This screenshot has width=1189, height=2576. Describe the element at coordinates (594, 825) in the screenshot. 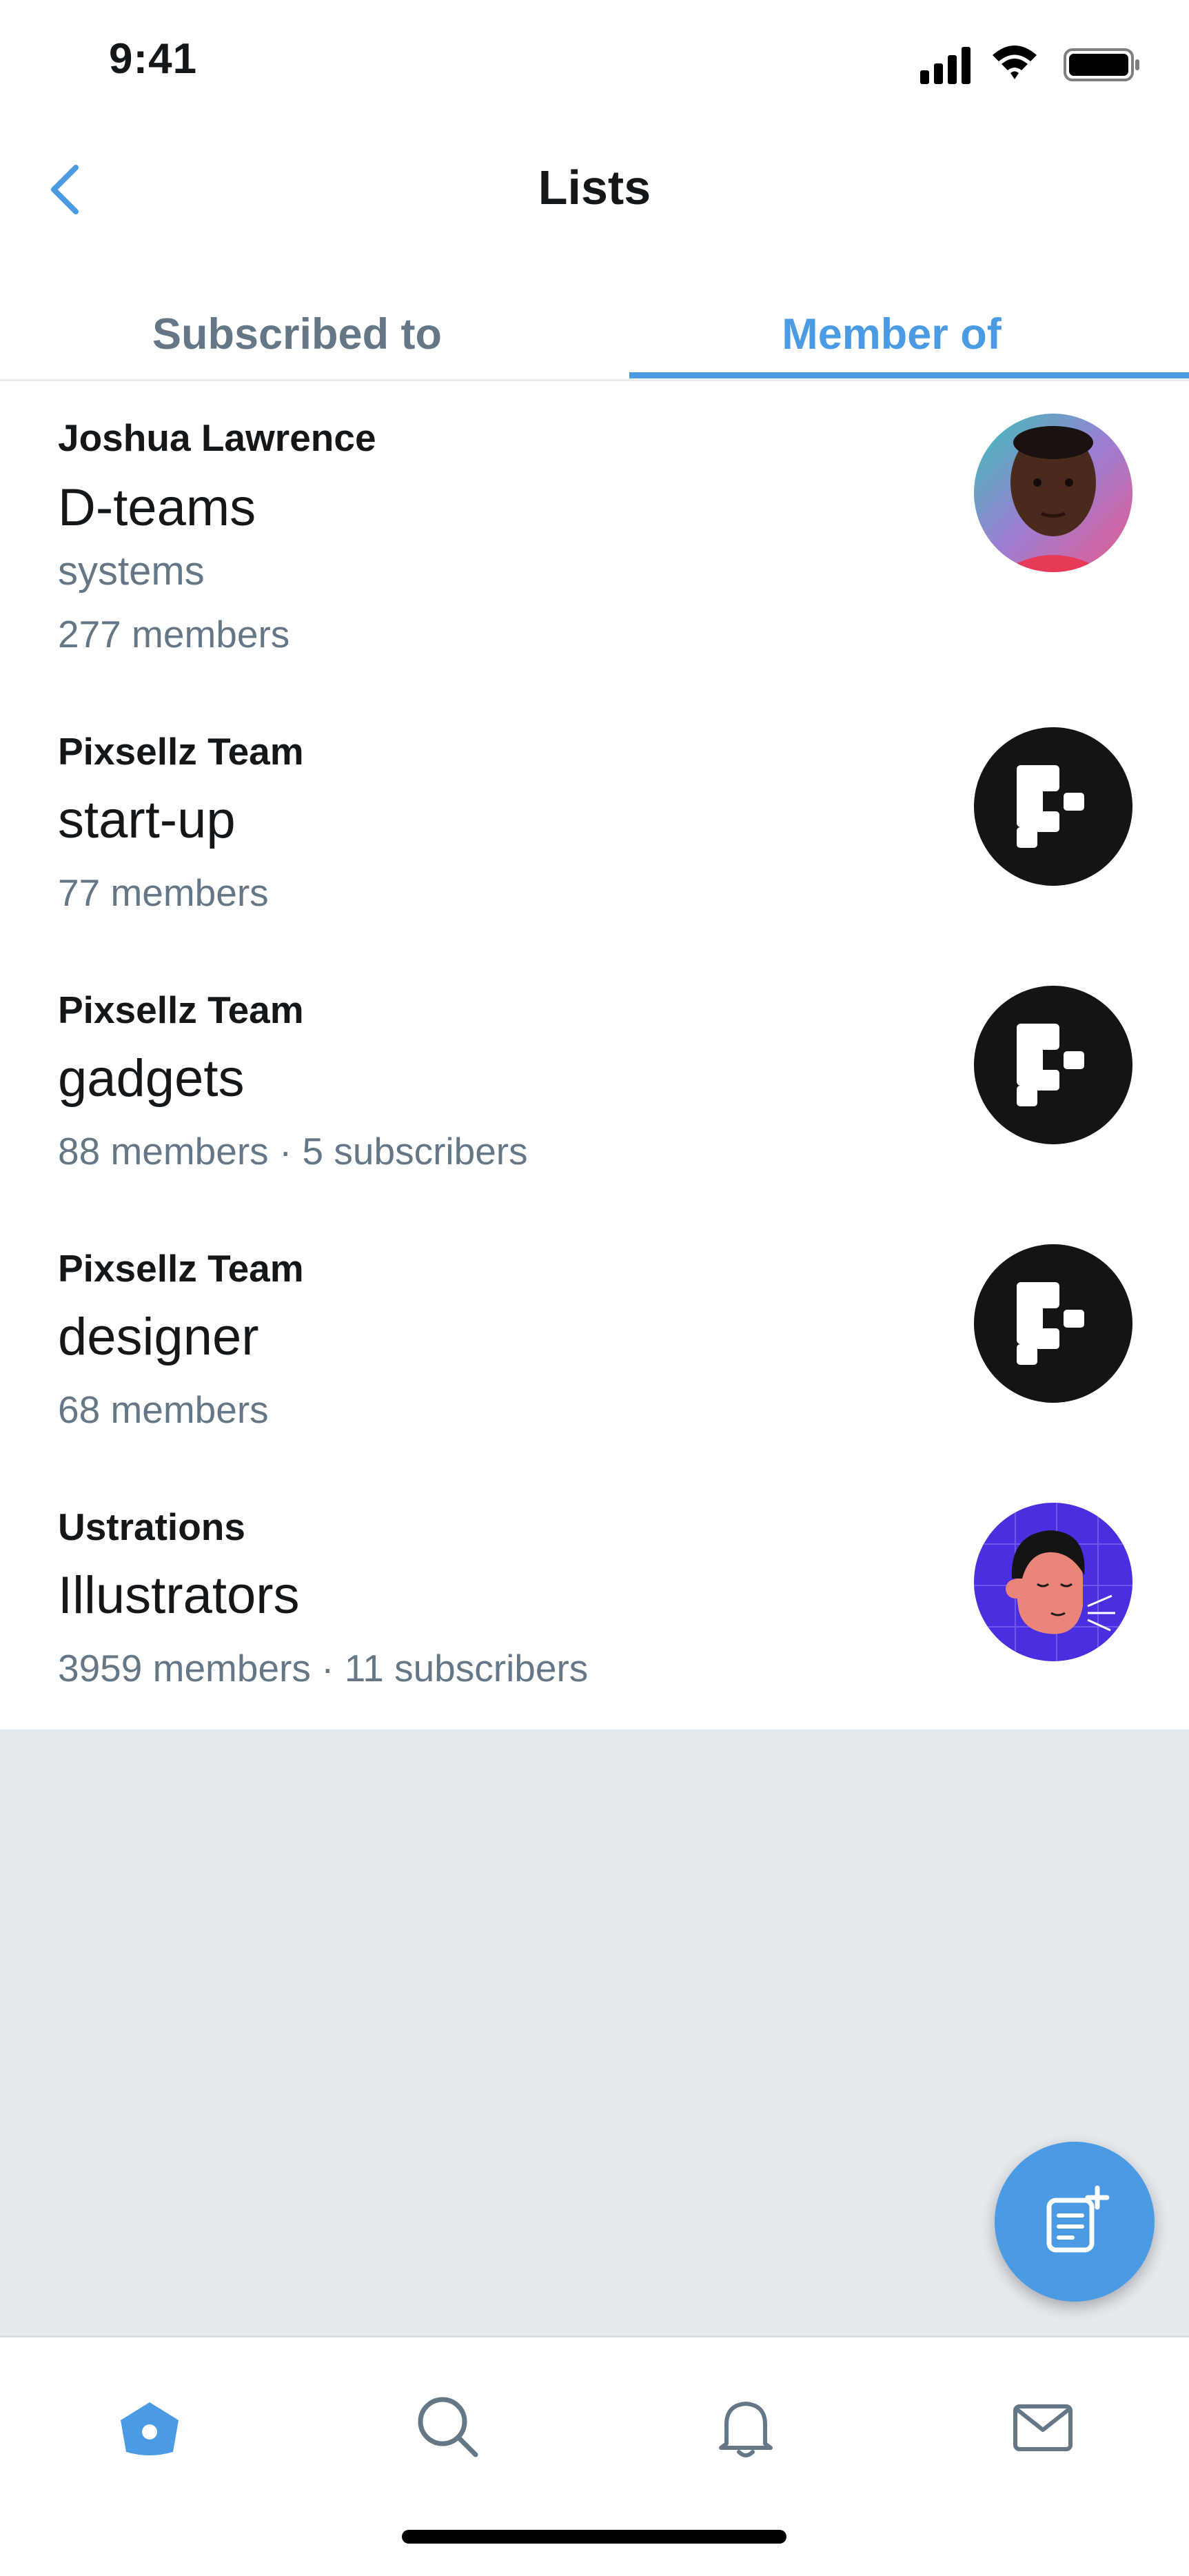

I see `list-item: Pixsellz Team start-up 77 members` at that location.